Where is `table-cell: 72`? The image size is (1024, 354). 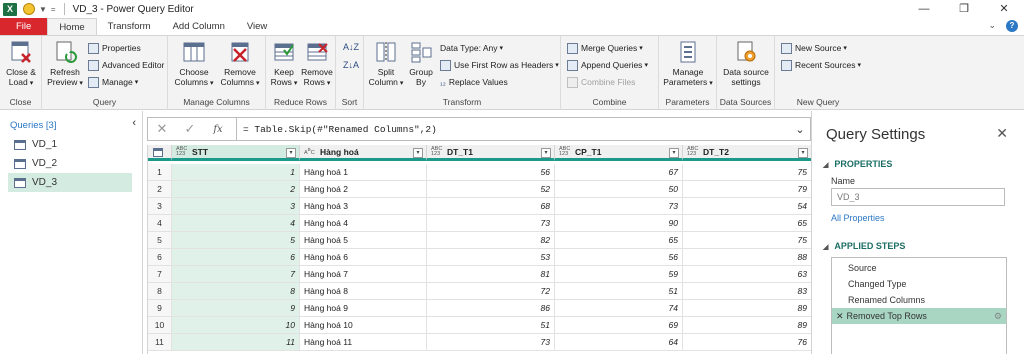
table-cell: 72 is located at coordinates (491, 291).